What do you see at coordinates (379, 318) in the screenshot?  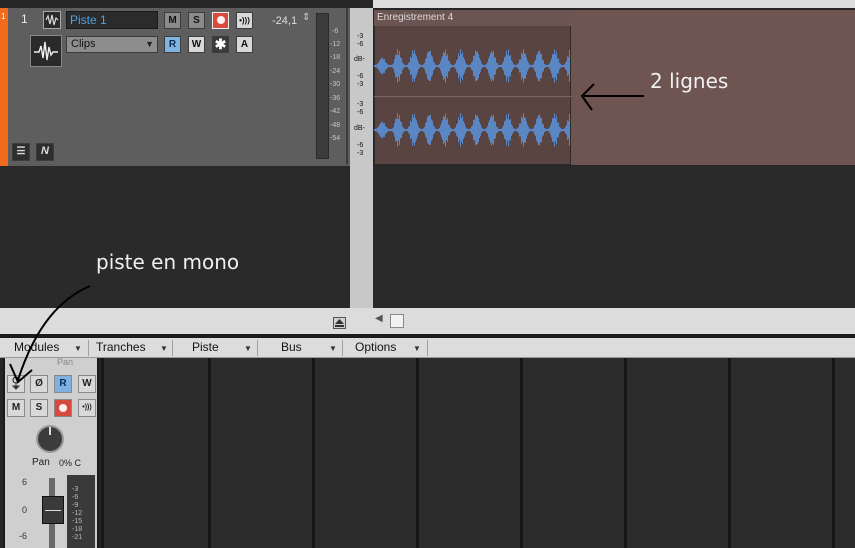 I see `scroll-left-icon: ◀` at bounding box center [379, 318].